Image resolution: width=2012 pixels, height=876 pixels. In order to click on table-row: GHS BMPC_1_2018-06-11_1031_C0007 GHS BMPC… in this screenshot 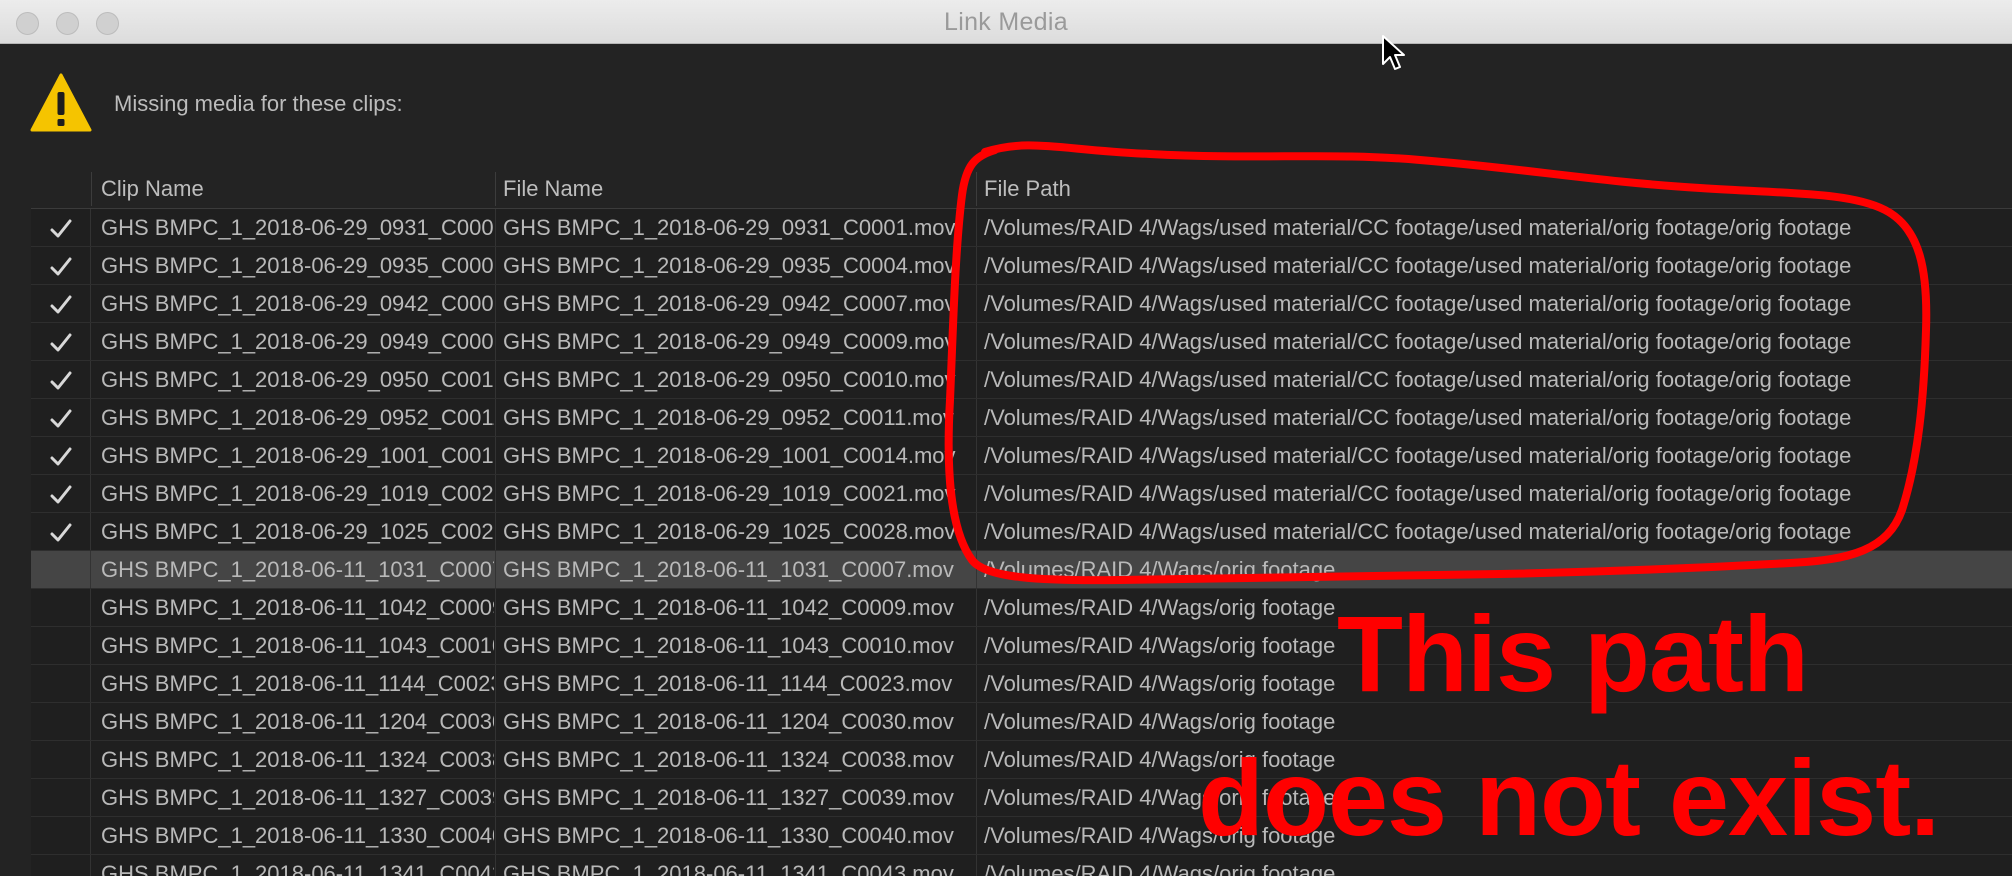, I will do `click(1021, 570)`.